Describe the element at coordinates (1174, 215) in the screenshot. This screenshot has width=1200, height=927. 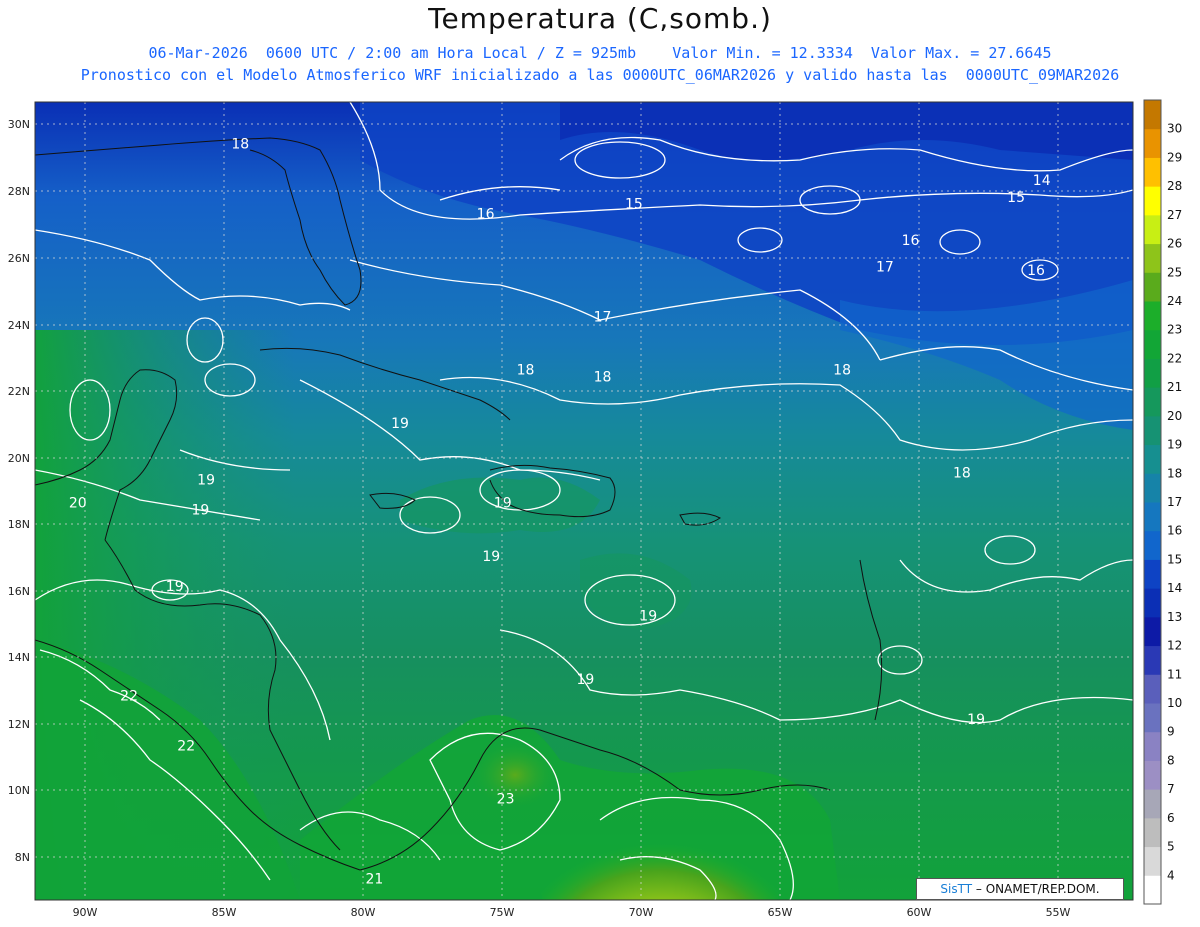
I see `legend-level-label: 27` at that location.